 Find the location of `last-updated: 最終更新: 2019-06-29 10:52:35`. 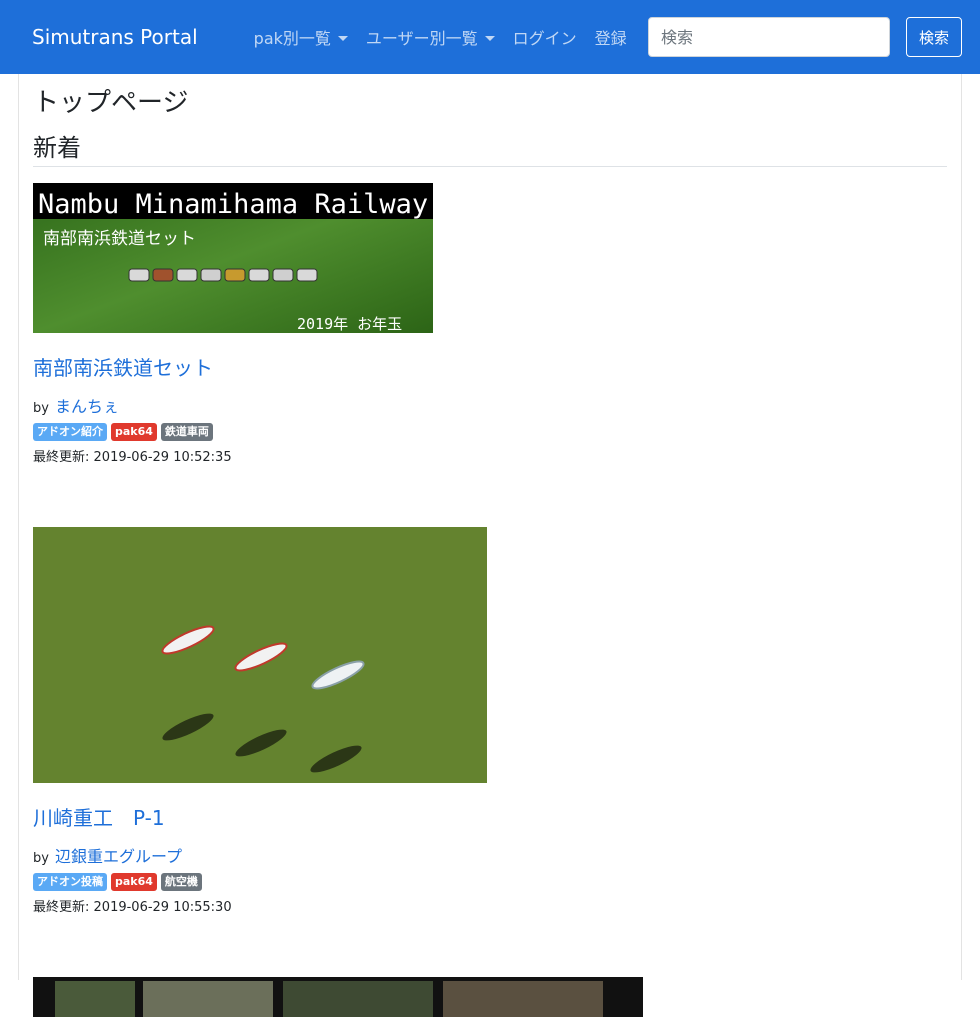

last-updated: 最終更新: 2019-06-29 10:52:35 is located at coordinates (490, 458).